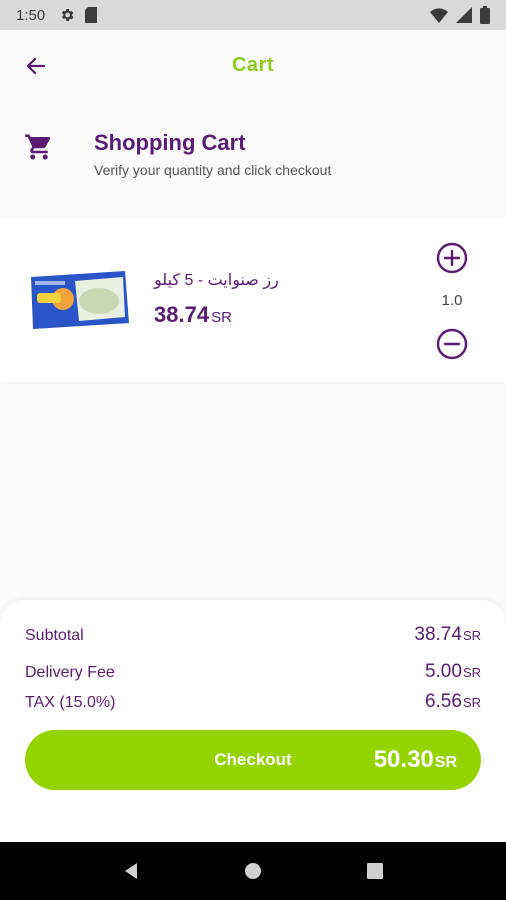 Image resolution: width=506 pixels, height=900 pixels. Describe the element at coordinates (443, 701) in the screenshot. I see `tax-amount: 6.56` at that location.